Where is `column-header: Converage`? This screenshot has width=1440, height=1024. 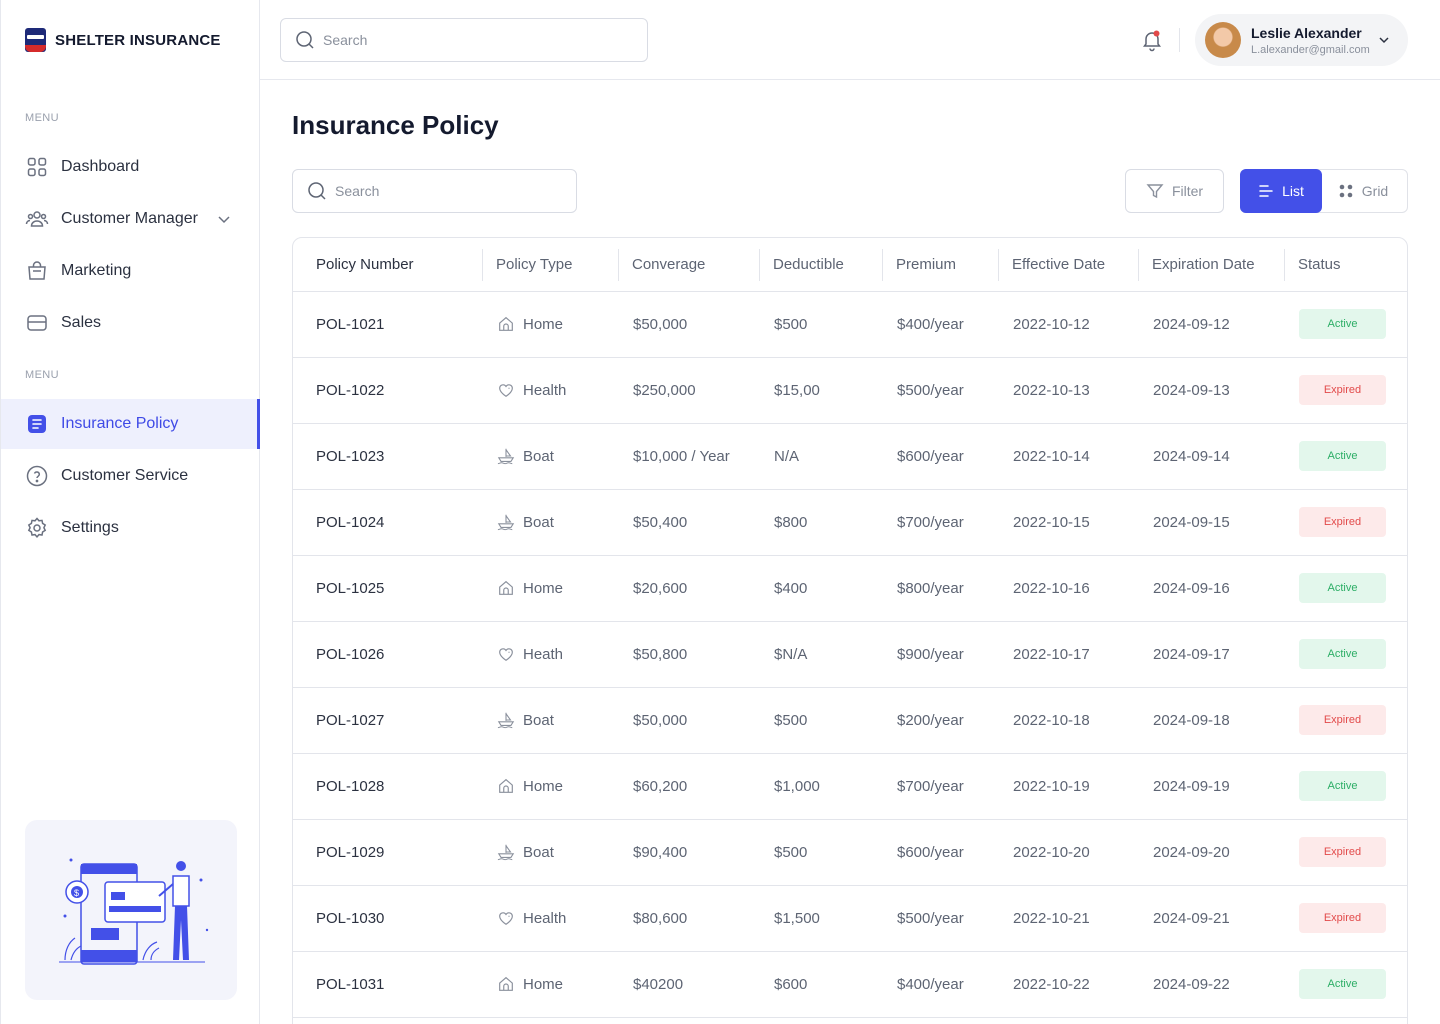 column-header: Converage is located at coordinates (688, 265).